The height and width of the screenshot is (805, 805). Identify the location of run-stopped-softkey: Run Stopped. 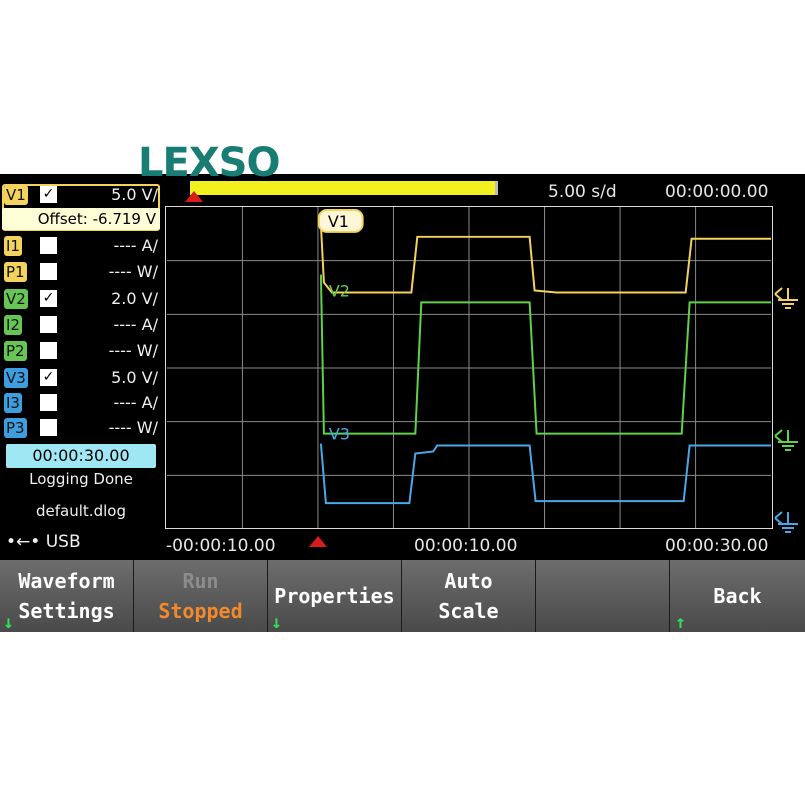
(201, 596).